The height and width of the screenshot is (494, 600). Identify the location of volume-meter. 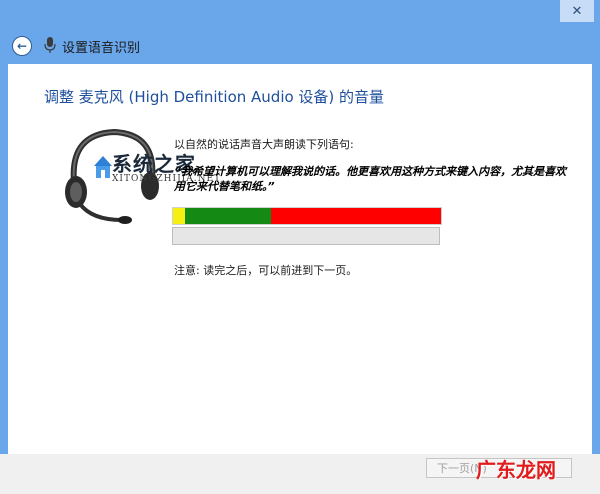
(307, 216).